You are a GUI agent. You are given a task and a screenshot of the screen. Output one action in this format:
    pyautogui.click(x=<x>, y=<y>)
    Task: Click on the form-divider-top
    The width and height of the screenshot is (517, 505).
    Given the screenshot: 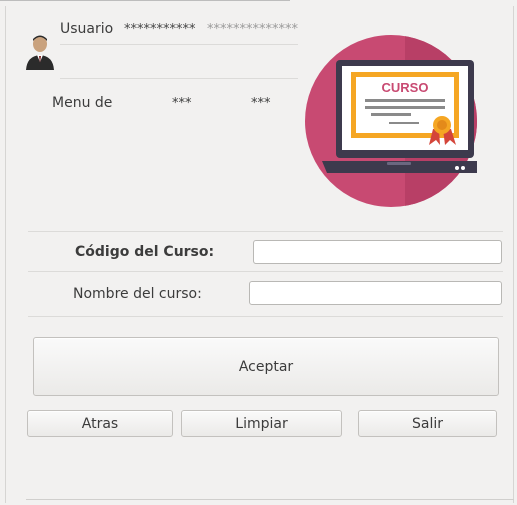 What is the action you would take?
    pyautogui.click(x=265, y=231)
    